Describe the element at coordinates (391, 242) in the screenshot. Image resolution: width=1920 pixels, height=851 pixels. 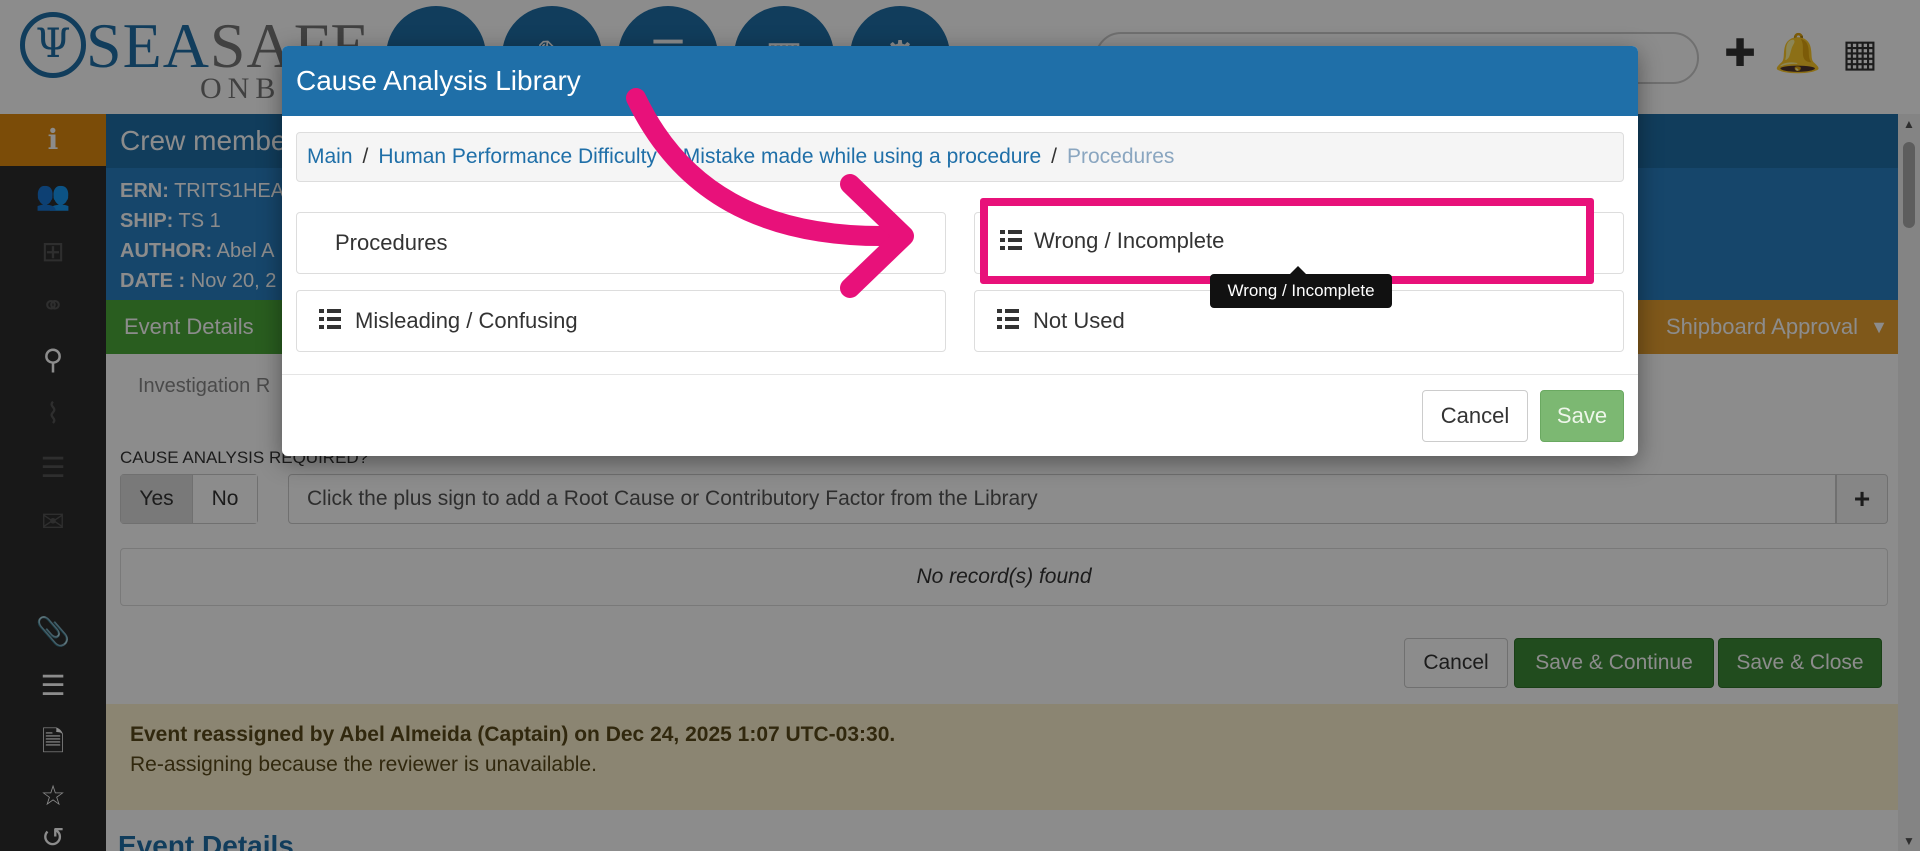
I see `category-label: Procedures` at that location.